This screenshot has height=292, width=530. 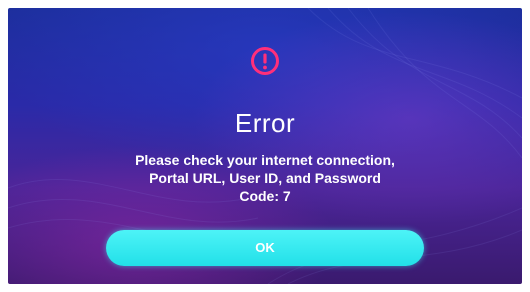 What do you see at coordinates (265, 196) in the screenshot?
I see `error-code: Code: 7` at bounding box center [265, 196].